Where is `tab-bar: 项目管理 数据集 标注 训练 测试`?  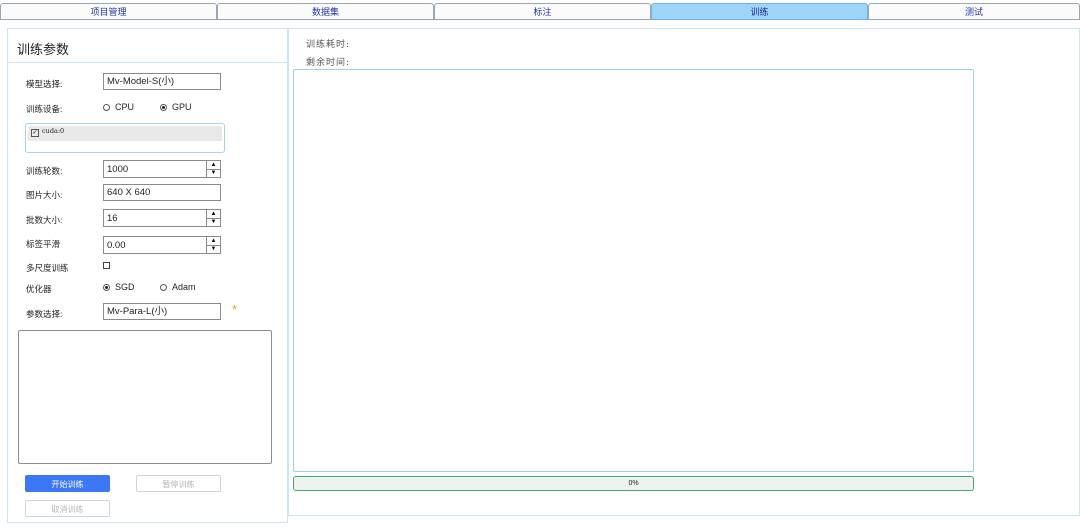 tab-bar: 项目管理 数据集 标注 训练 测试 is located at coordinates (540, 12).